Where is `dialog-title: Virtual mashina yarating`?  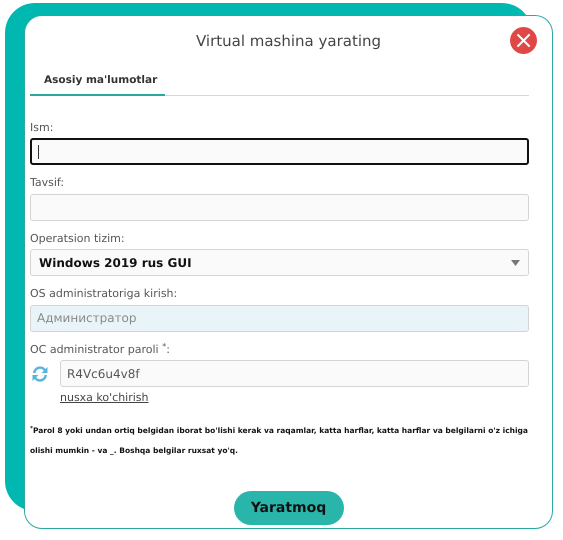
dialog-title: Virtual mashina yarating is located at coordinates (289, 41).